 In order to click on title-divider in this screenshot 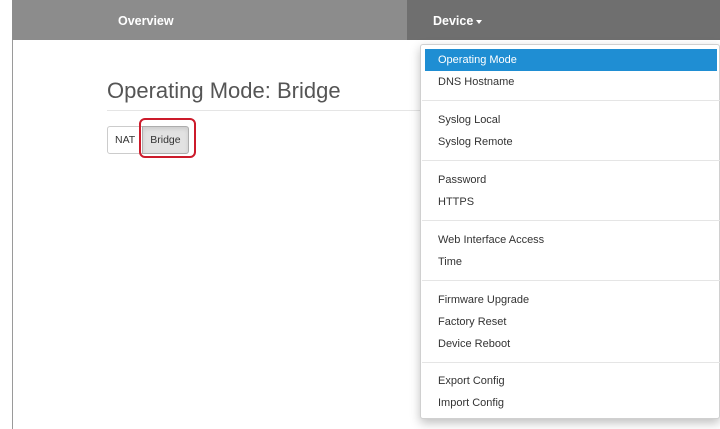, I will do `click(263, 110)`.